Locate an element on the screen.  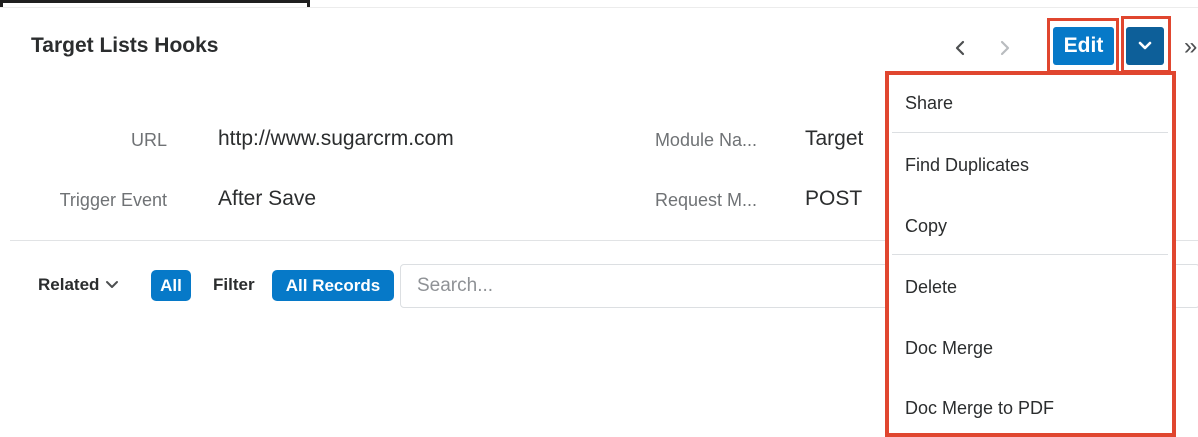
next-record-button is located at coordinates (1004, 48).